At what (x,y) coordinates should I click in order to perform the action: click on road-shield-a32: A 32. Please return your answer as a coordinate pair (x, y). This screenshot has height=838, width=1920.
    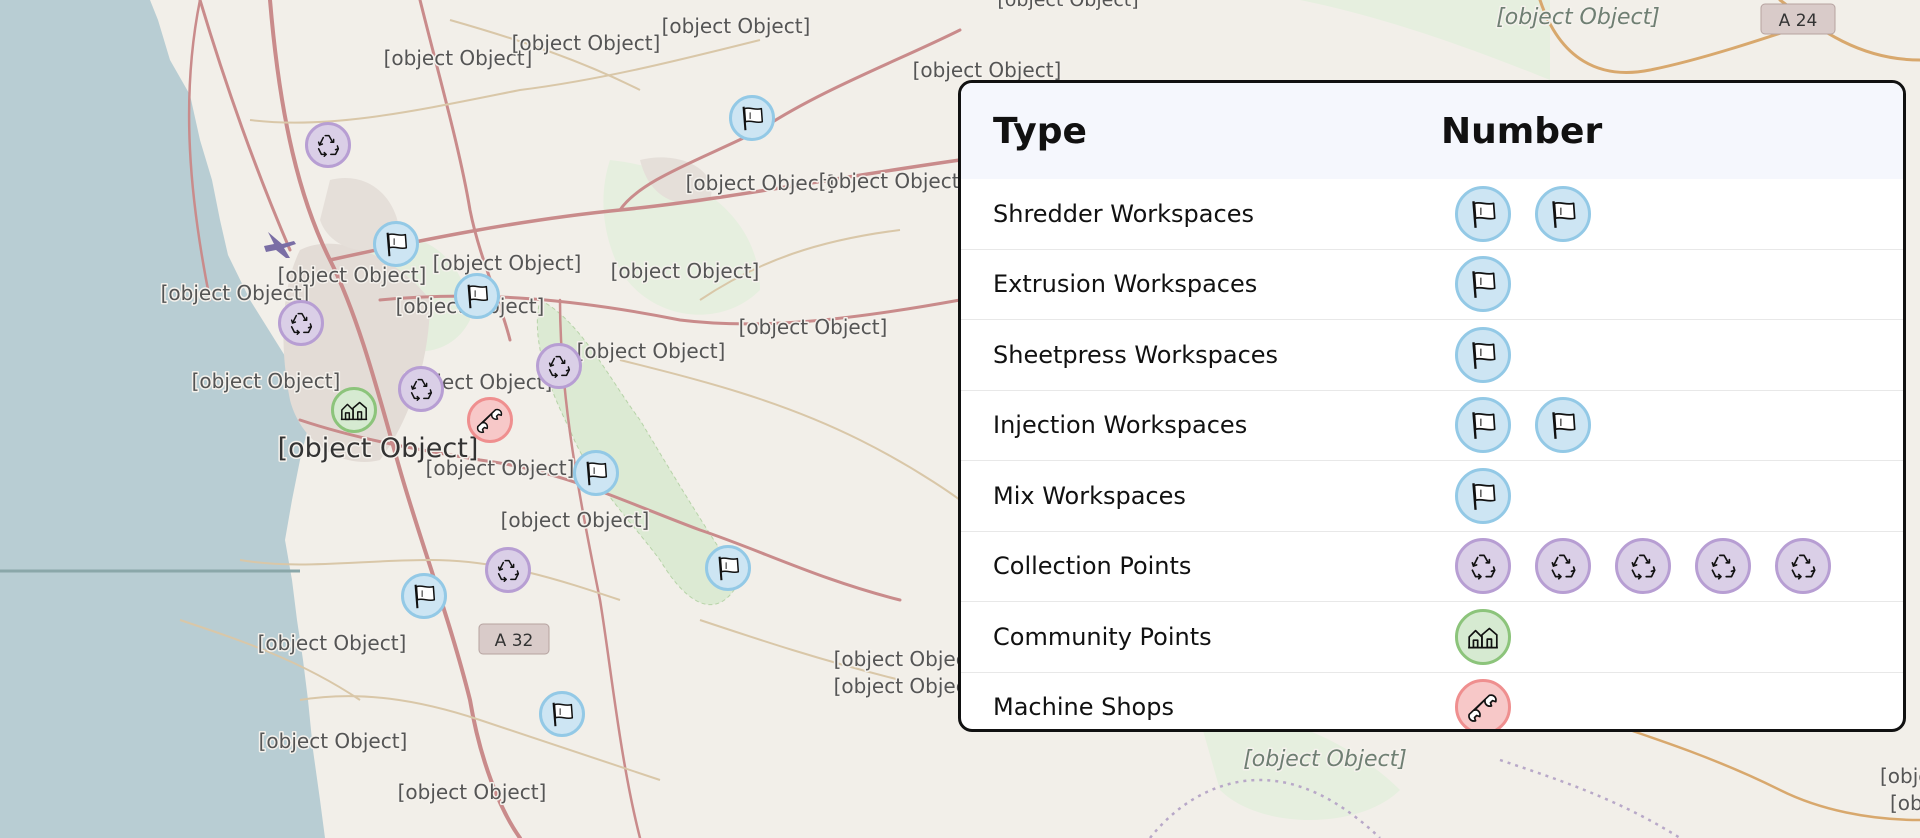
    Looking at the image, I should click on (514, 639).